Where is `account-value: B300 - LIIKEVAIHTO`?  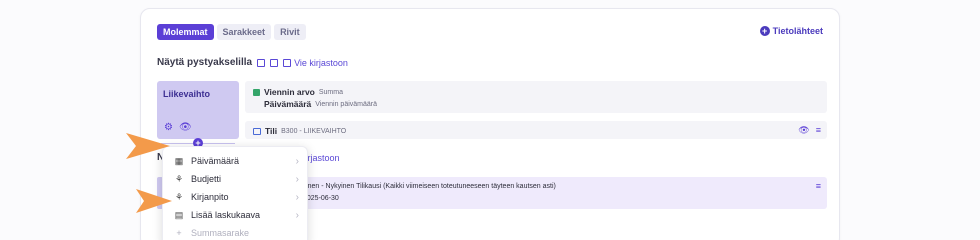
account-value: B300 - LIIKEVAIHTO is located at coordinates (314, 131).